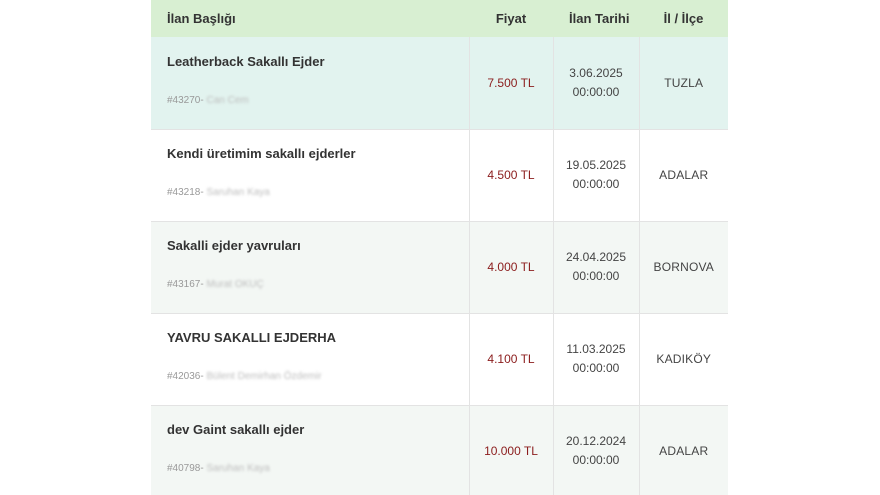 Image resolution: width=880 pixels, height=495 pixels. Describe the element at coordinates (318, 337) in the screenshot. I see `listing-title-link: YAVRU SAKALLI EJDERHA` at that location.